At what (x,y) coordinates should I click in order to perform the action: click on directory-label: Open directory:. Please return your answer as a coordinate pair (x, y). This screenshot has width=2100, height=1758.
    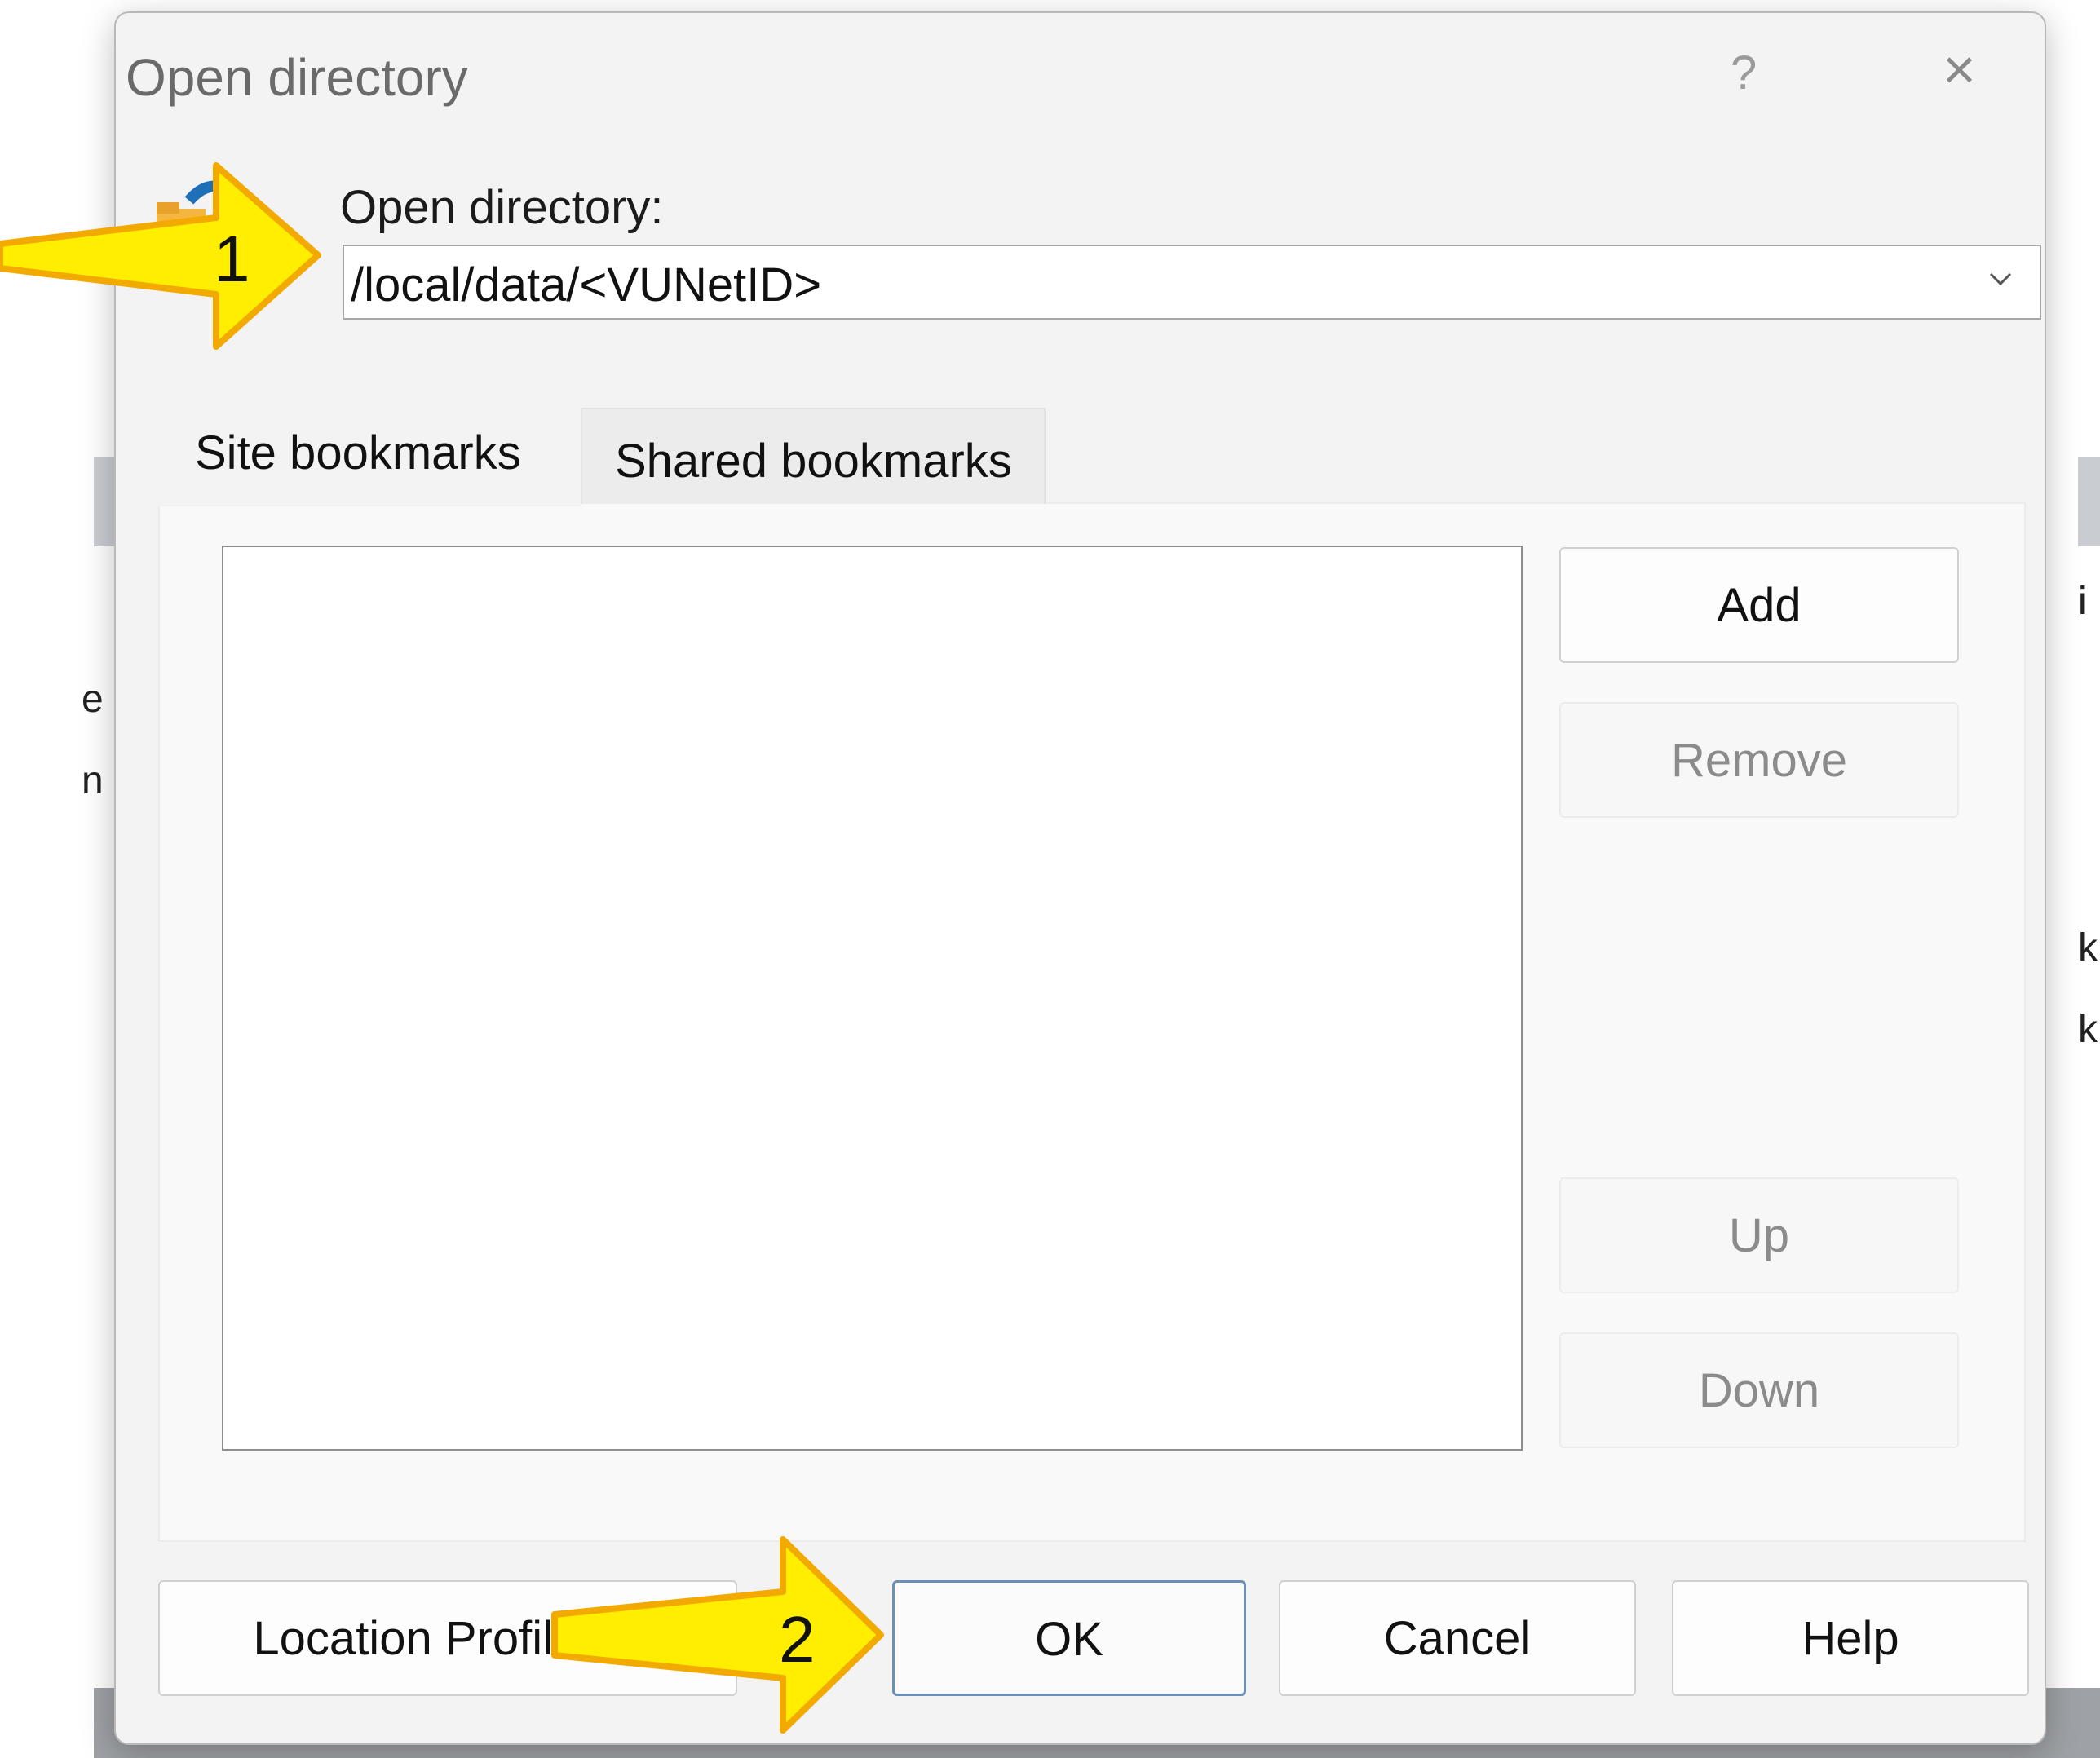
    Looking at the image, I should click on (502, 207).